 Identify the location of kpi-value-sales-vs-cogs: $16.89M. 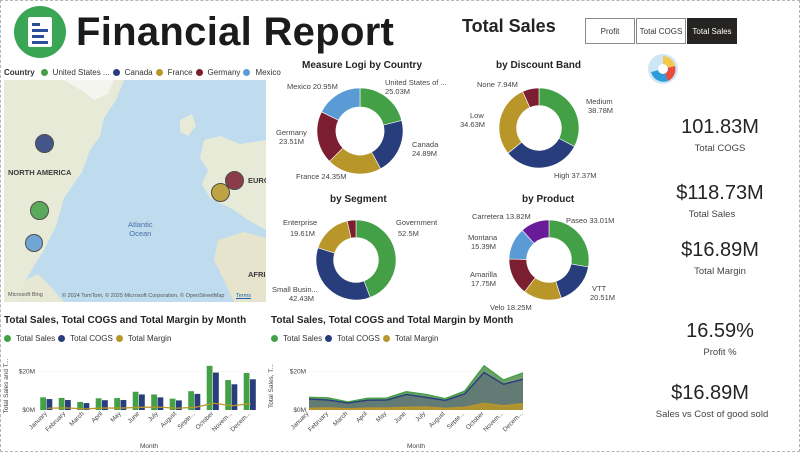
(710, 393).